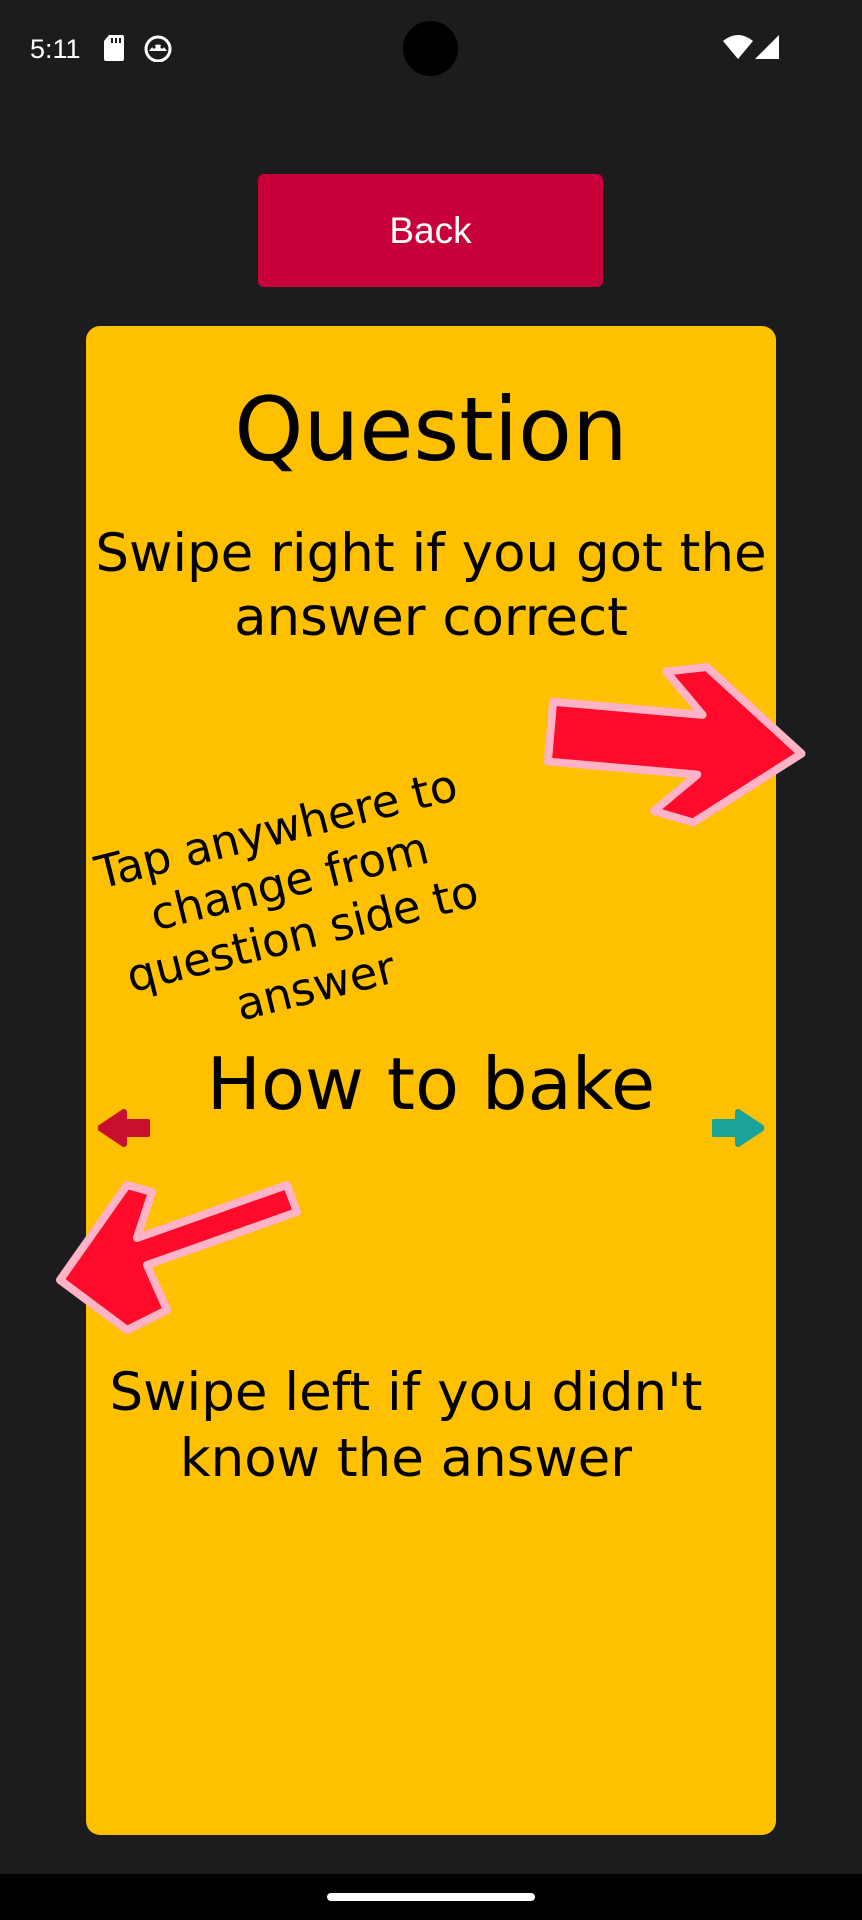  Describe the element at coordinates (55, 49) in the screenshot. I see `status-time: 5:11` at that location.